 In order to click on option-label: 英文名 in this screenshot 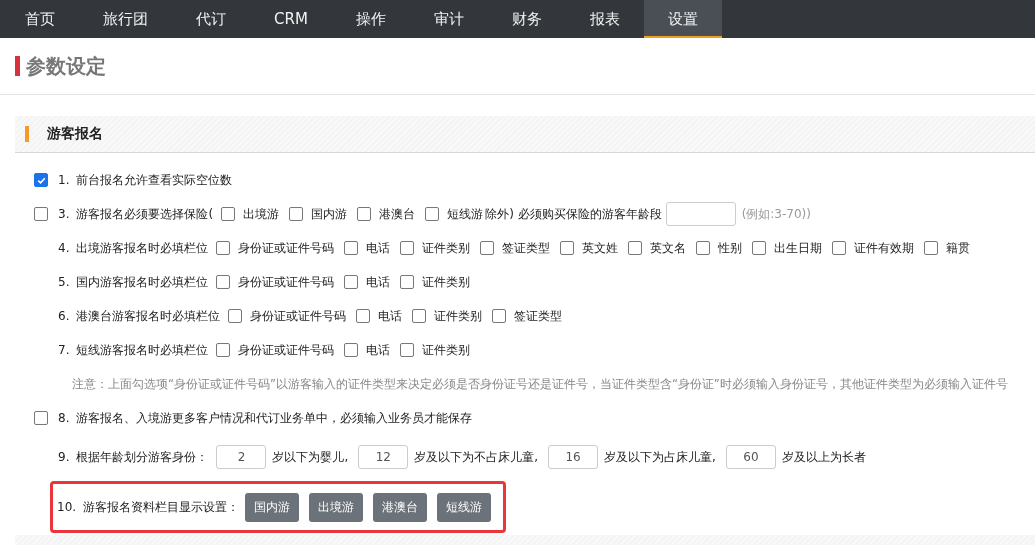, I will do `click(668, 248)`.